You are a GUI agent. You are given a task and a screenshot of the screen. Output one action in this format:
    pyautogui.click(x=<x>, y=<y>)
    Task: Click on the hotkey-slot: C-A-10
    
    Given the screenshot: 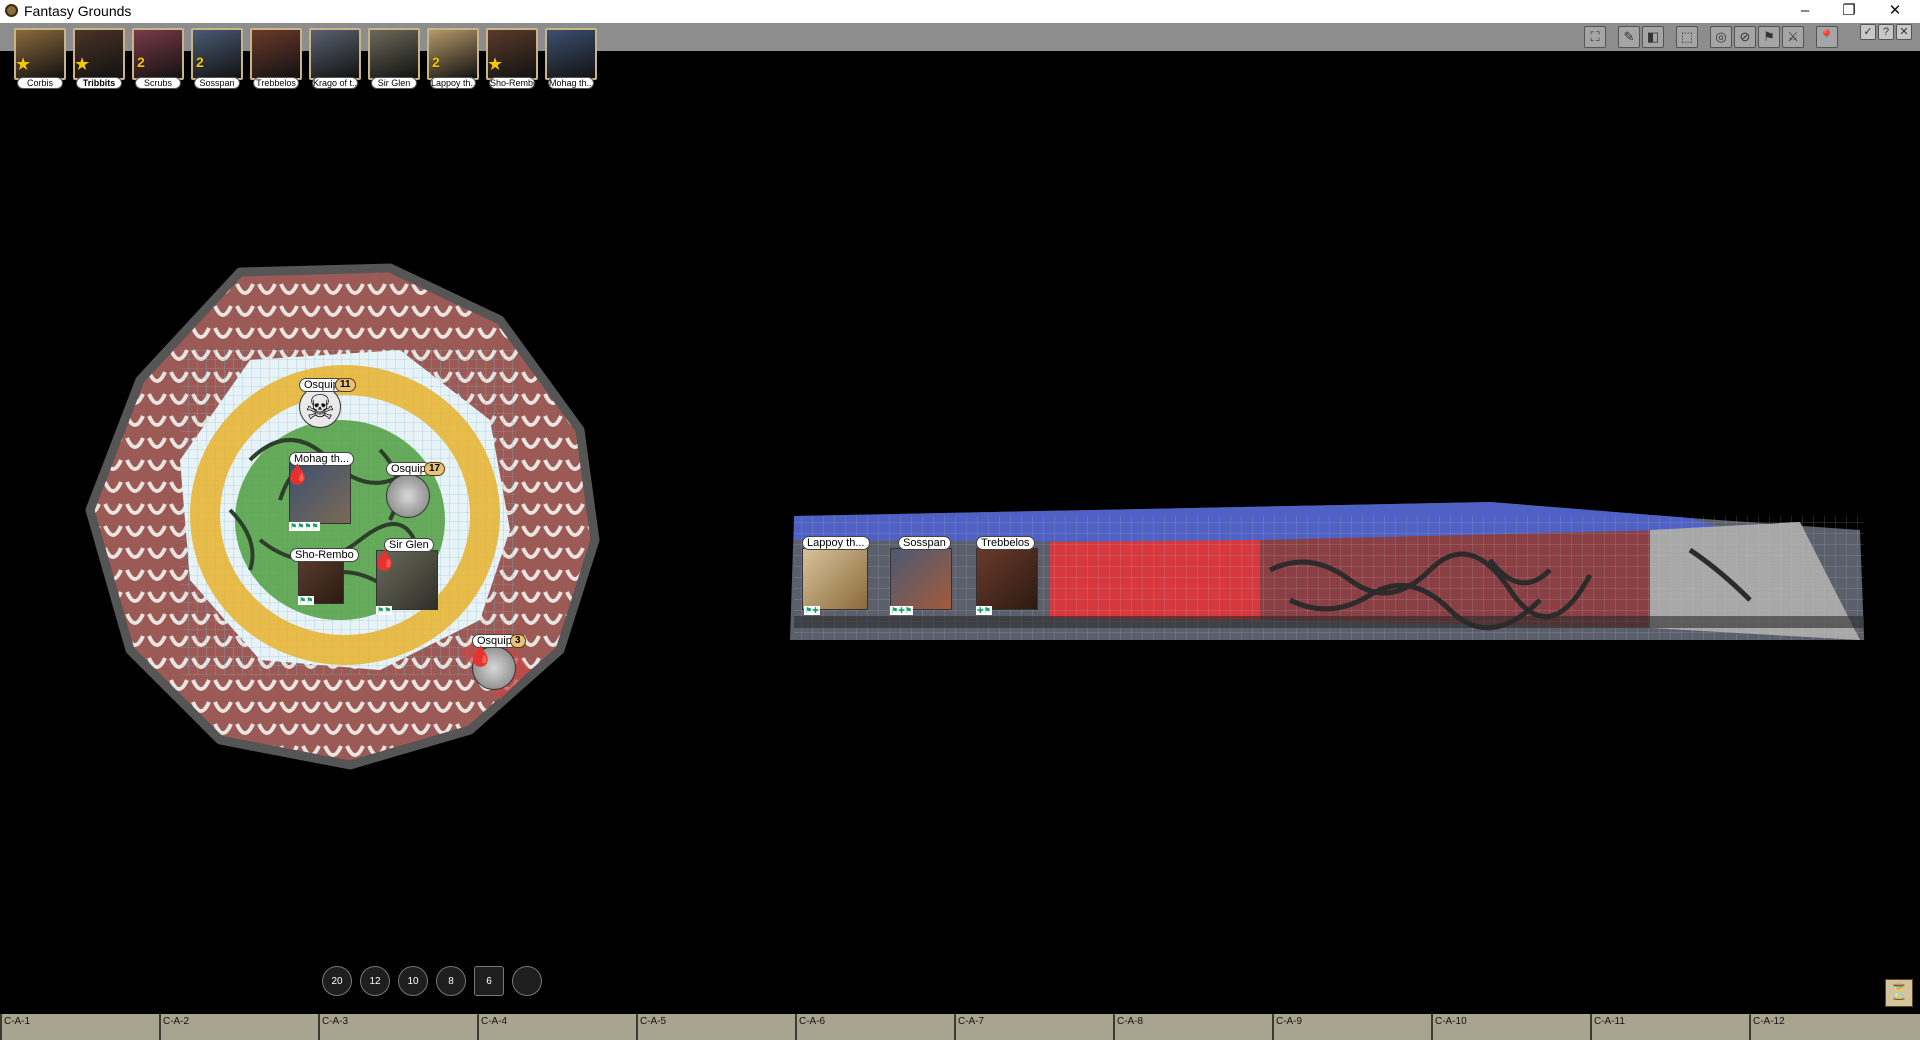 What is the action you would take?
    pyautogui.click(x=1510, y=1027)
    